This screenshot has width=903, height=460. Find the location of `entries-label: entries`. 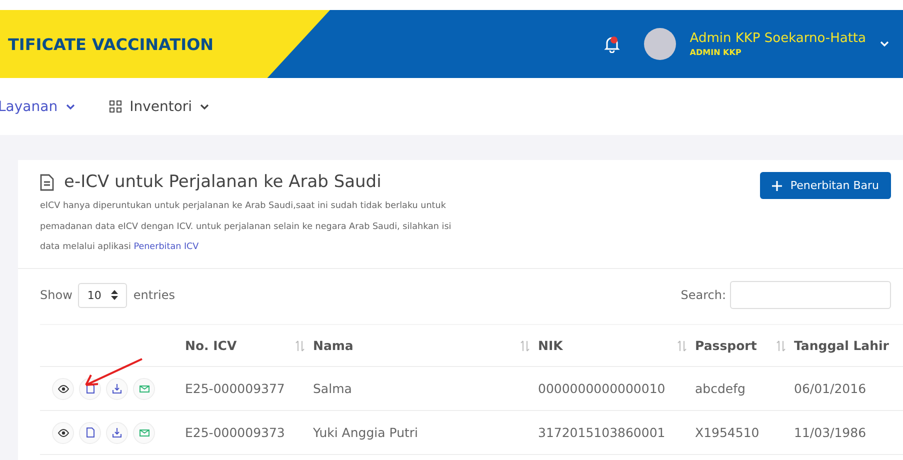

entries-label: entries is located at coordinates (154, 295).